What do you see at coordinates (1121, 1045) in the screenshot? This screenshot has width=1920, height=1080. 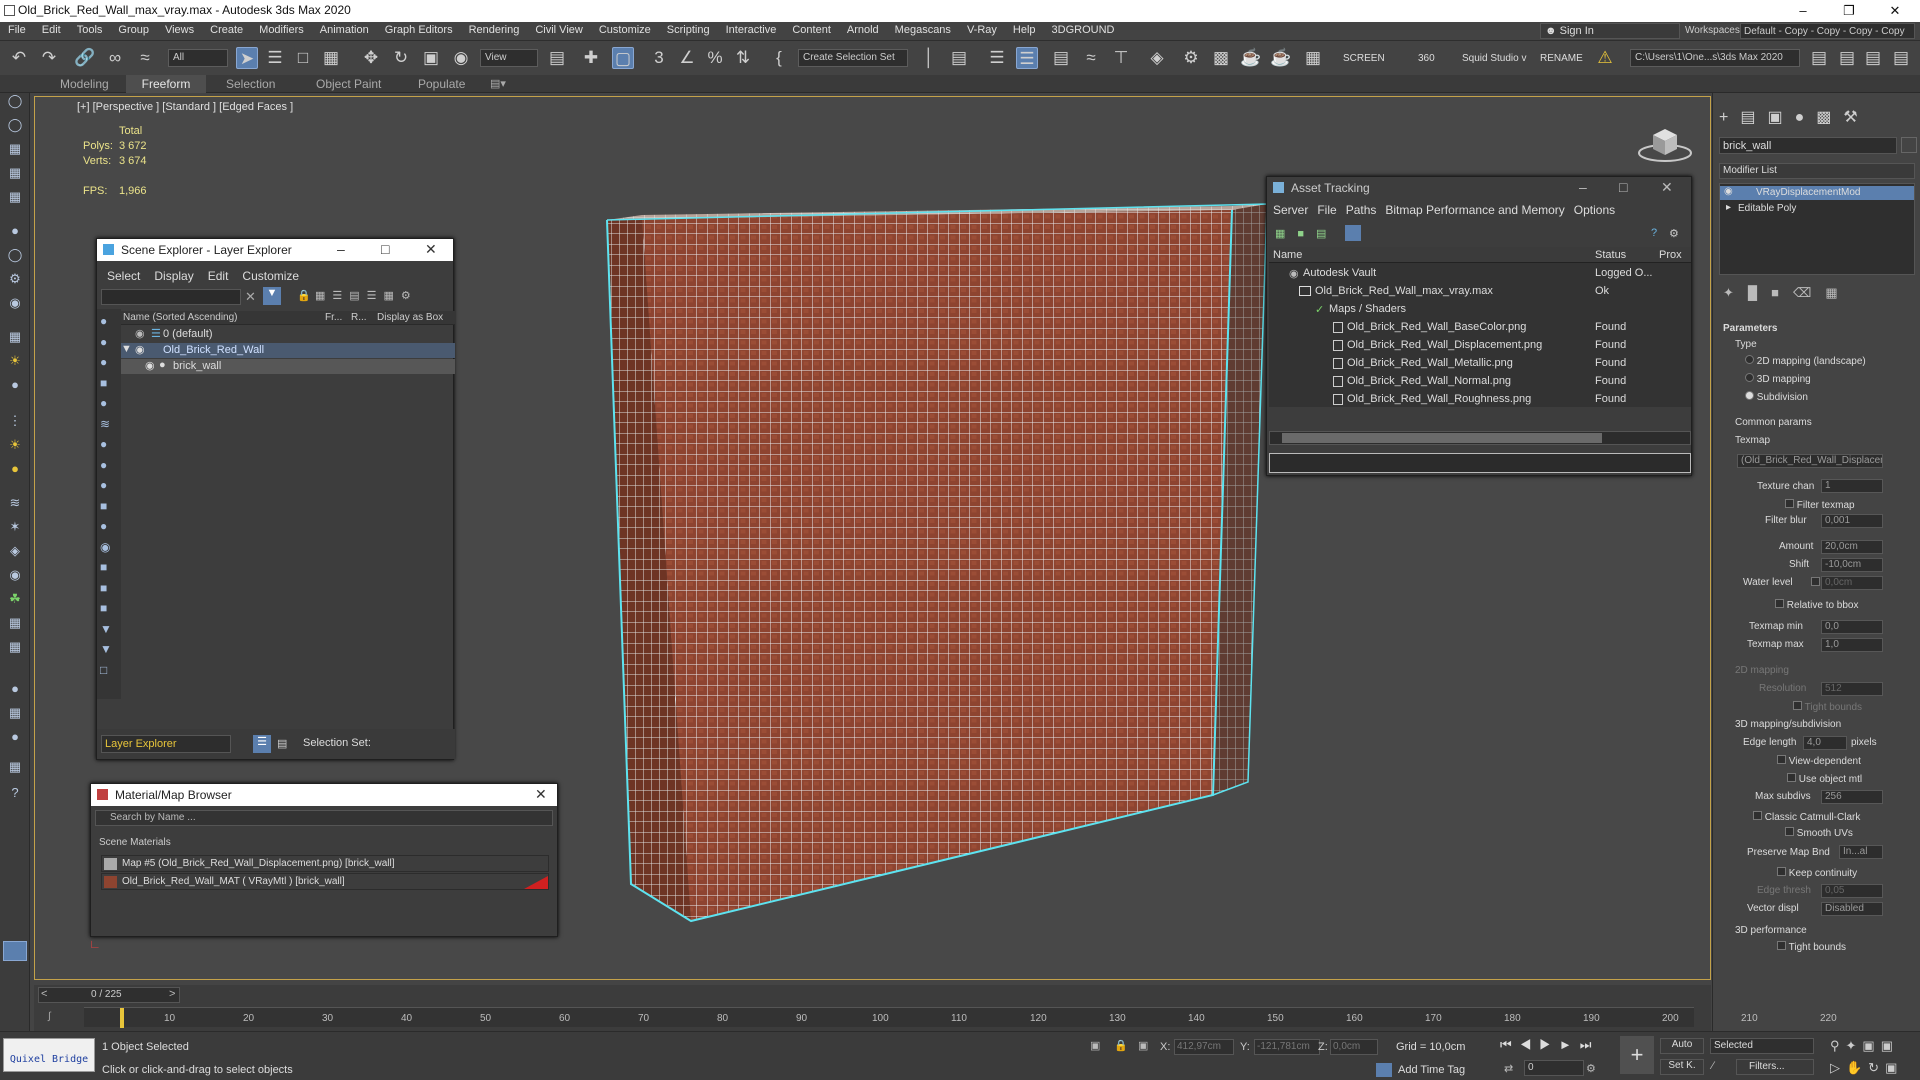 I see `selection-lock-icon: 🔒` at bounding box center [1121, 1045].